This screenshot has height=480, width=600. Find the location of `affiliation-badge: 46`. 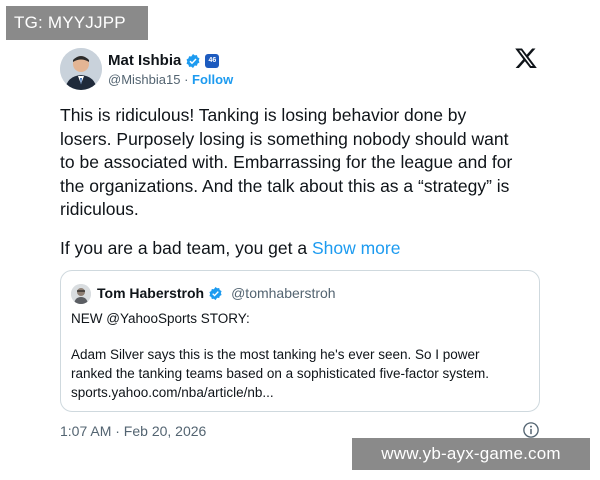

affiliation-badge: 46 is located at coordinates (212, 60).